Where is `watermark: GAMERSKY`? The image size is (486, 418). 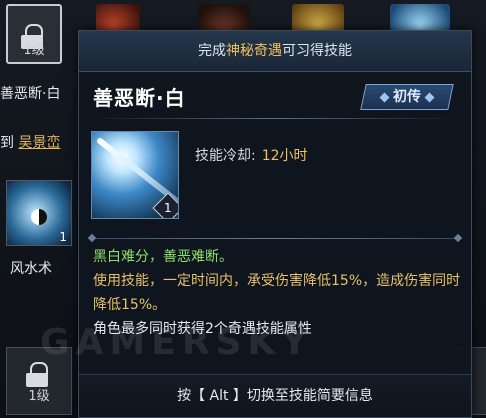
watermark: GAMERSKY is located at coordinates (177, 342).